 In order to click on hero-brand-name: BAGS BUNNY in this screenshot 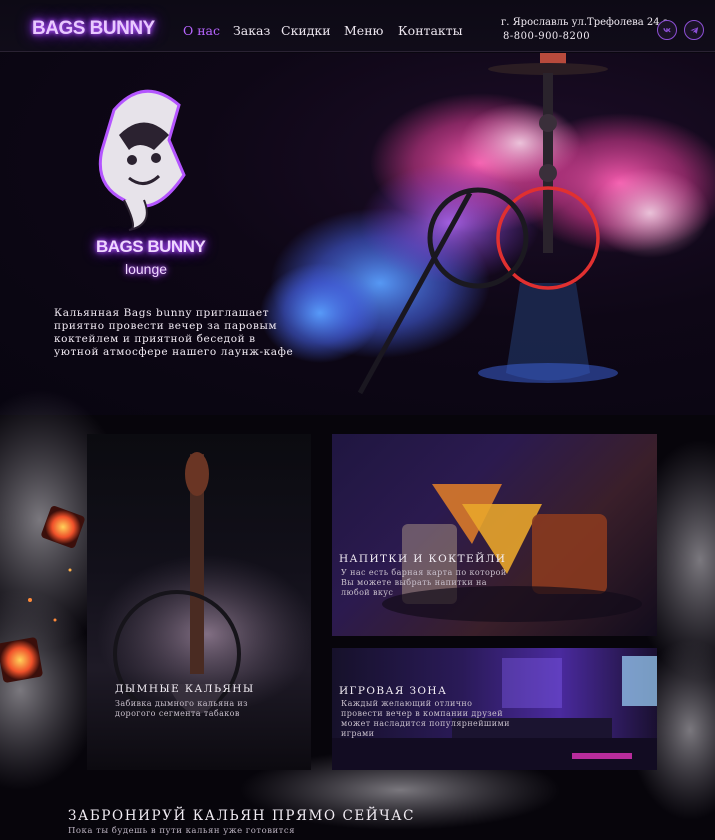, I will do `click(151, 246)`.